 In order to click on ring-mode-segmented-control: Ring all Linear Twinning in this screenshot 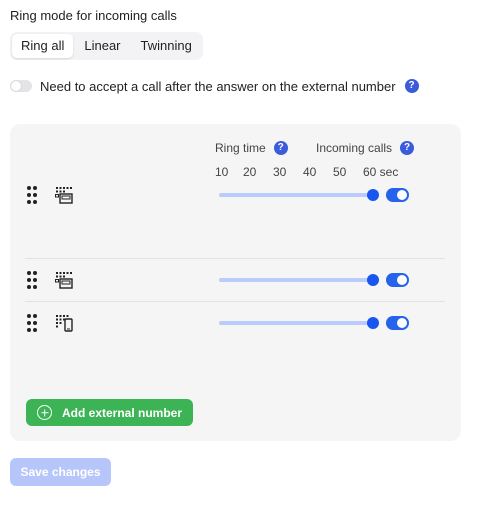, I will do `click(106, 46)`.